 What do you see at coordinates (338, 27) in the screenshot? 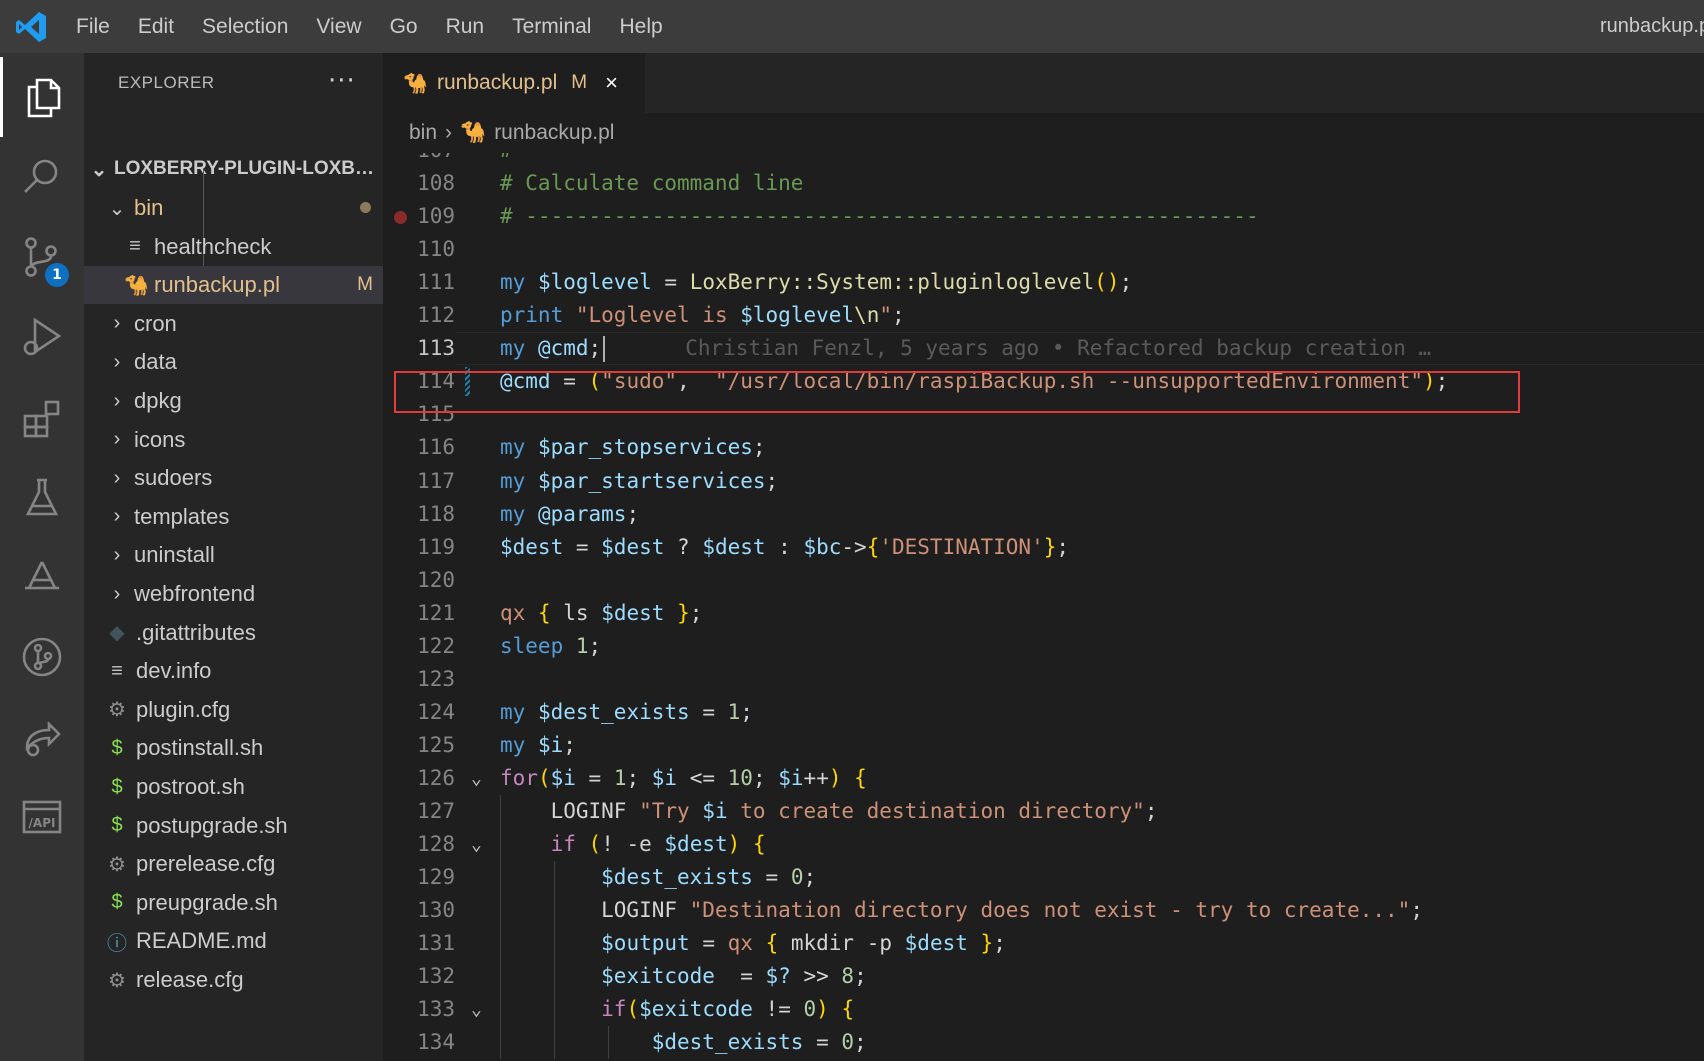
I see `menu-view: View` at bounding box center [338, 27].